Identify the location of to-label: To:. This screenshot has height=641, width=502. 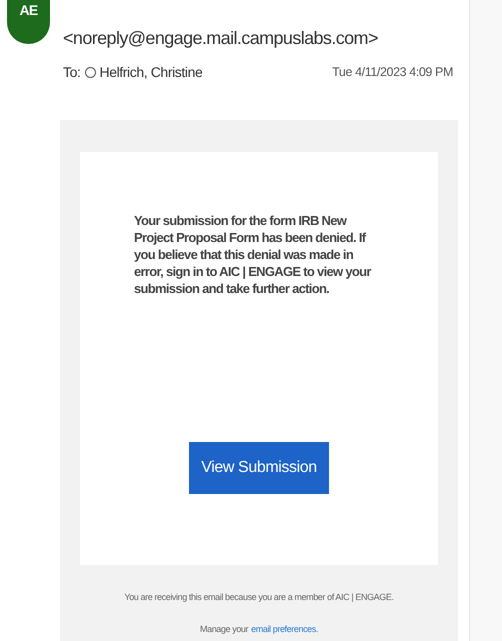
(71, 72).